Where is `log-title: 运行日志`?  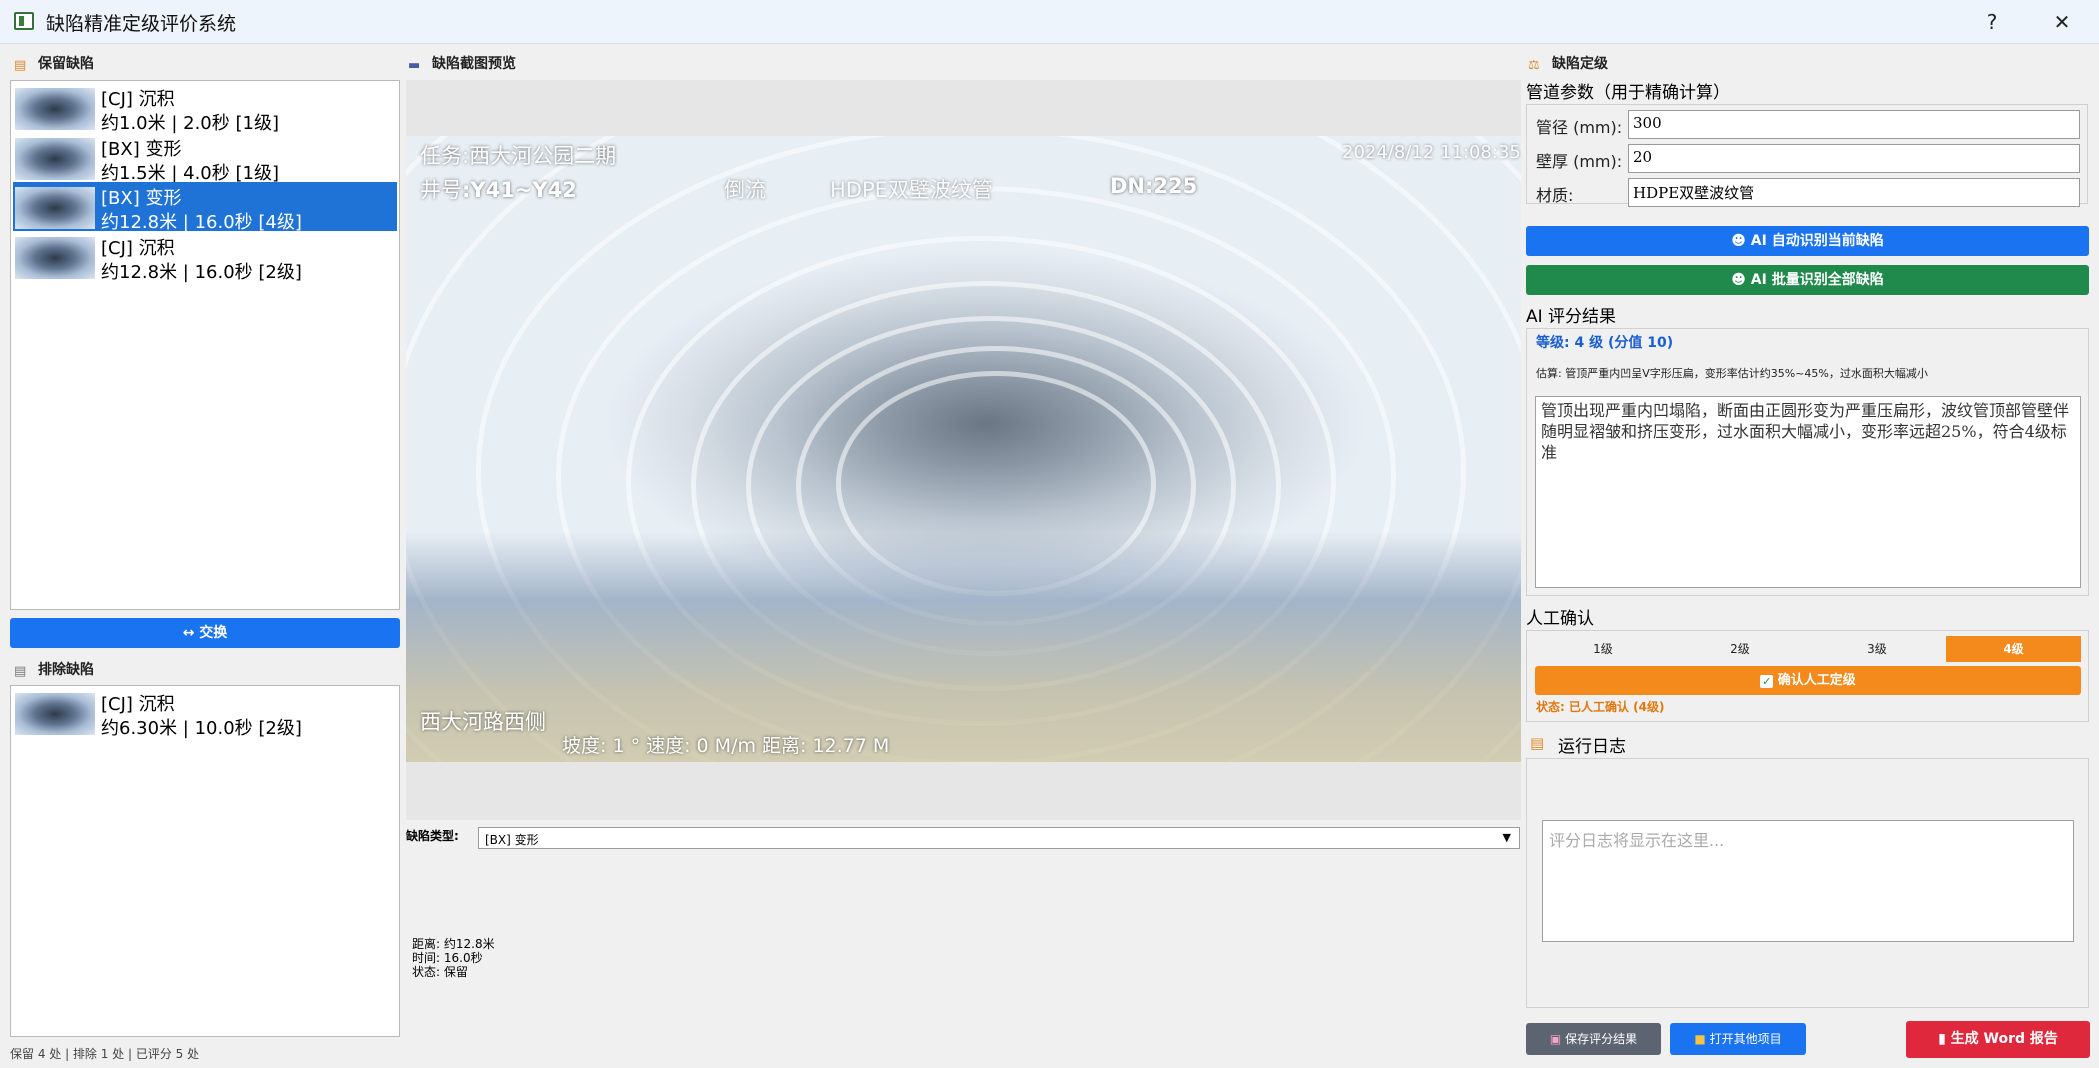
log-title: 运行日志 is located at coordinates (1592, 747).